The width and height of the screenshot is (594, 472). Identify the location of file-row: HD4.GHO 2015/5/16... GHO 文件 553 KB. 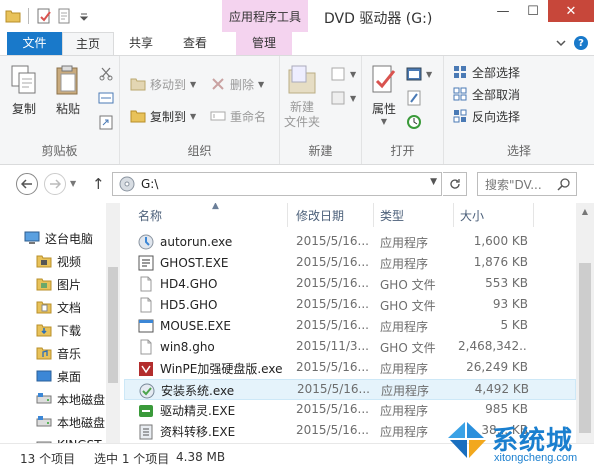
(350, 284).